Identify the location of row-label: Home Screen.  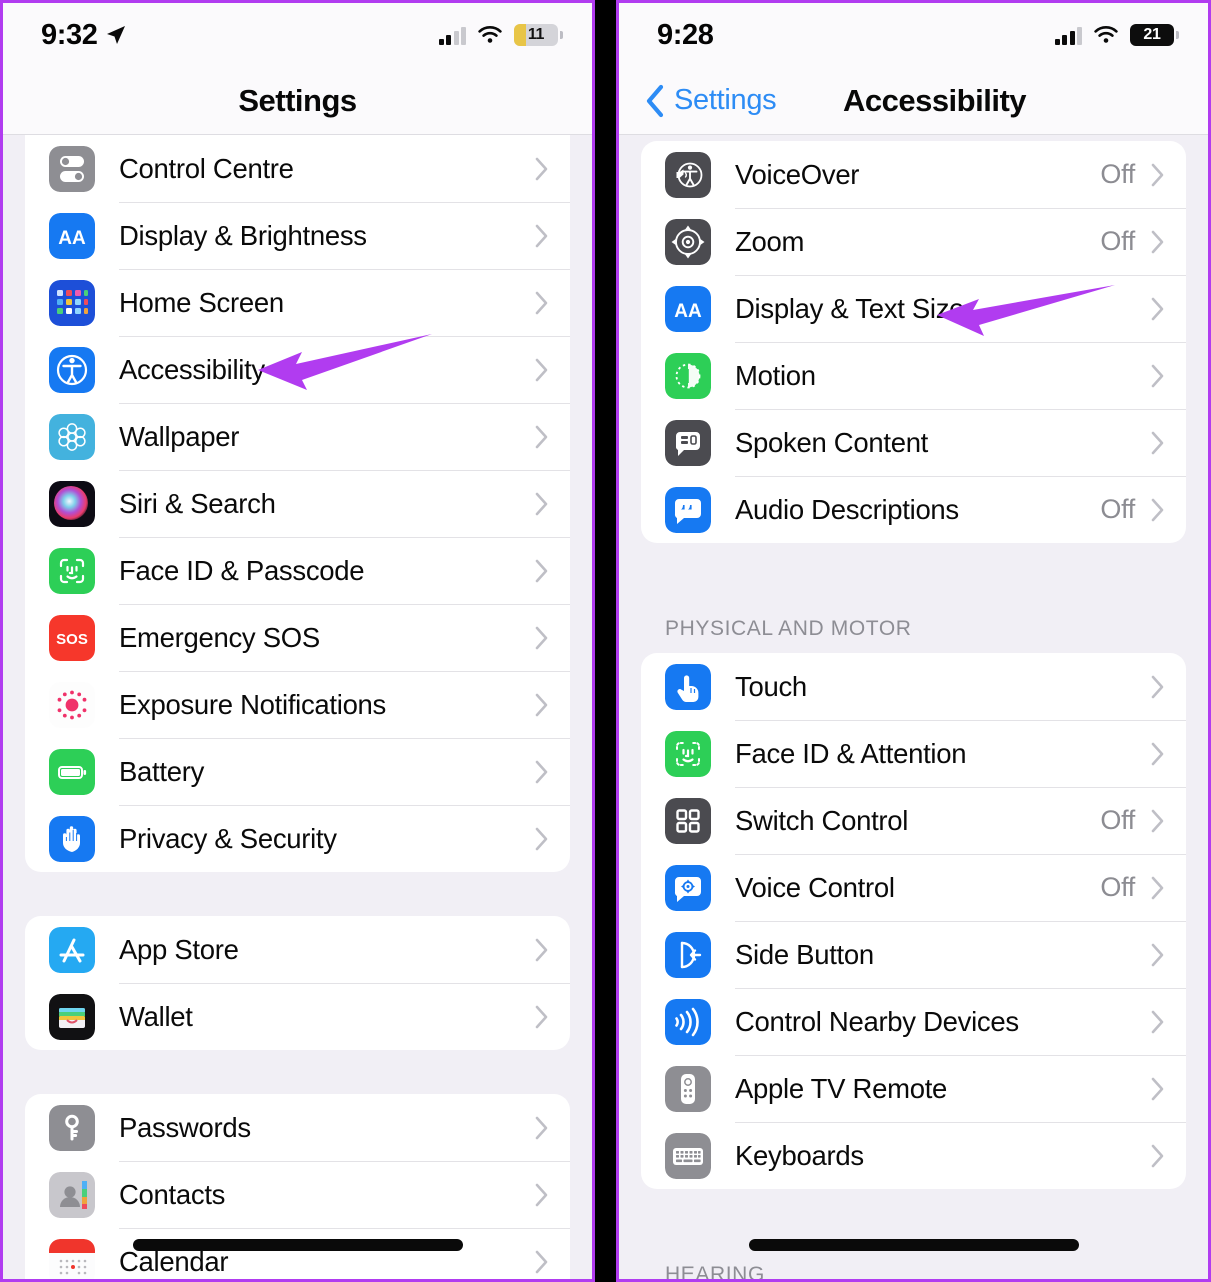
(201, 302).